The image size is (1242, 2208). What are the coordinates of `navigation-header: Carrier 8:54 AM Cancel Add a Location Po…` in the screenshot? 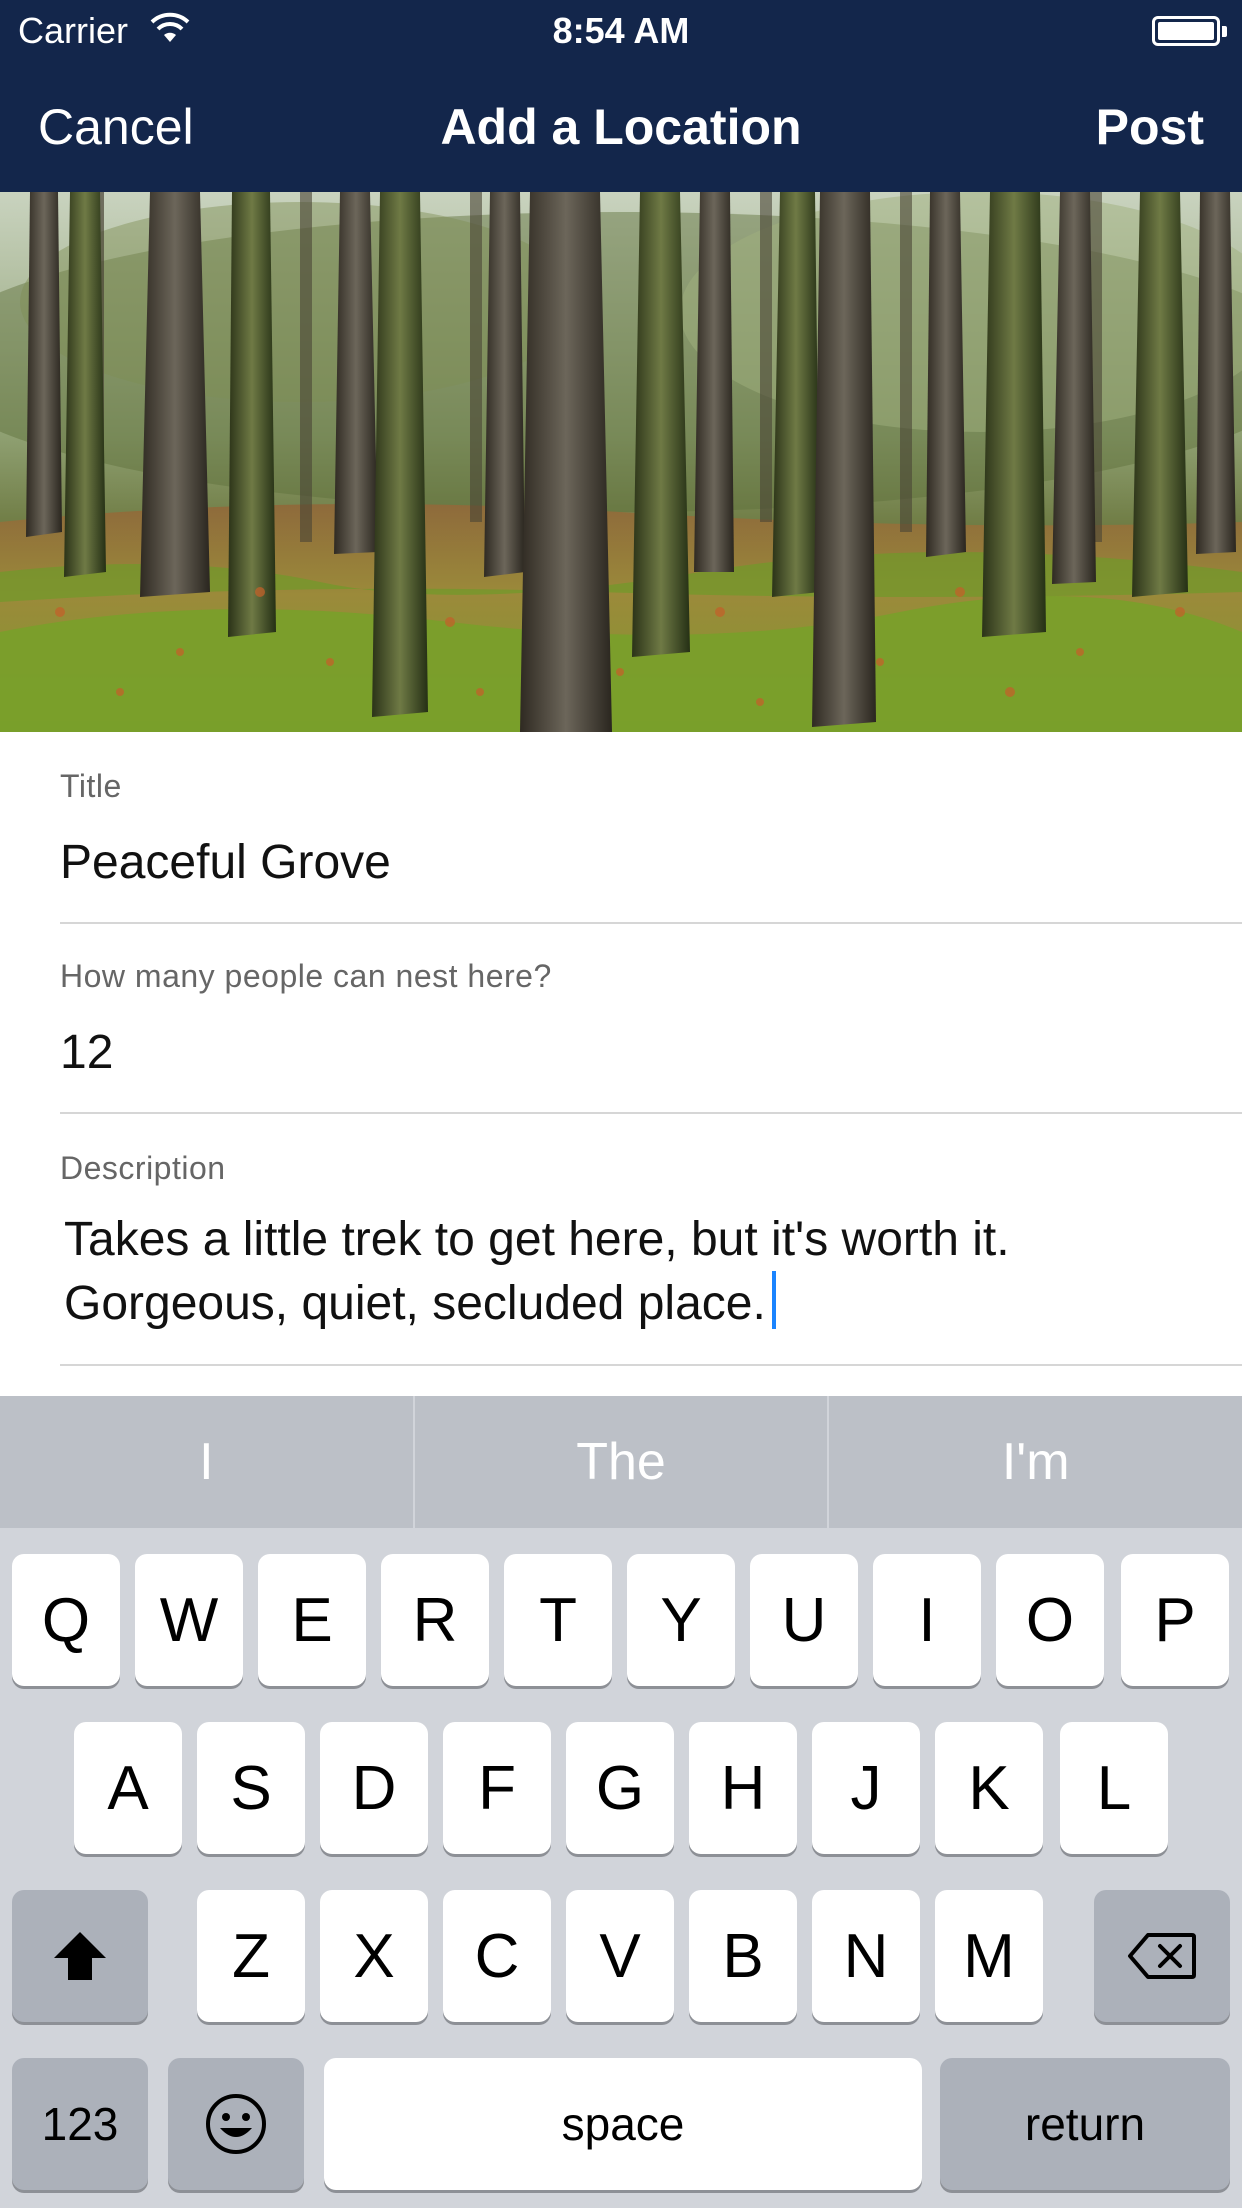 It's located at (621, 96).